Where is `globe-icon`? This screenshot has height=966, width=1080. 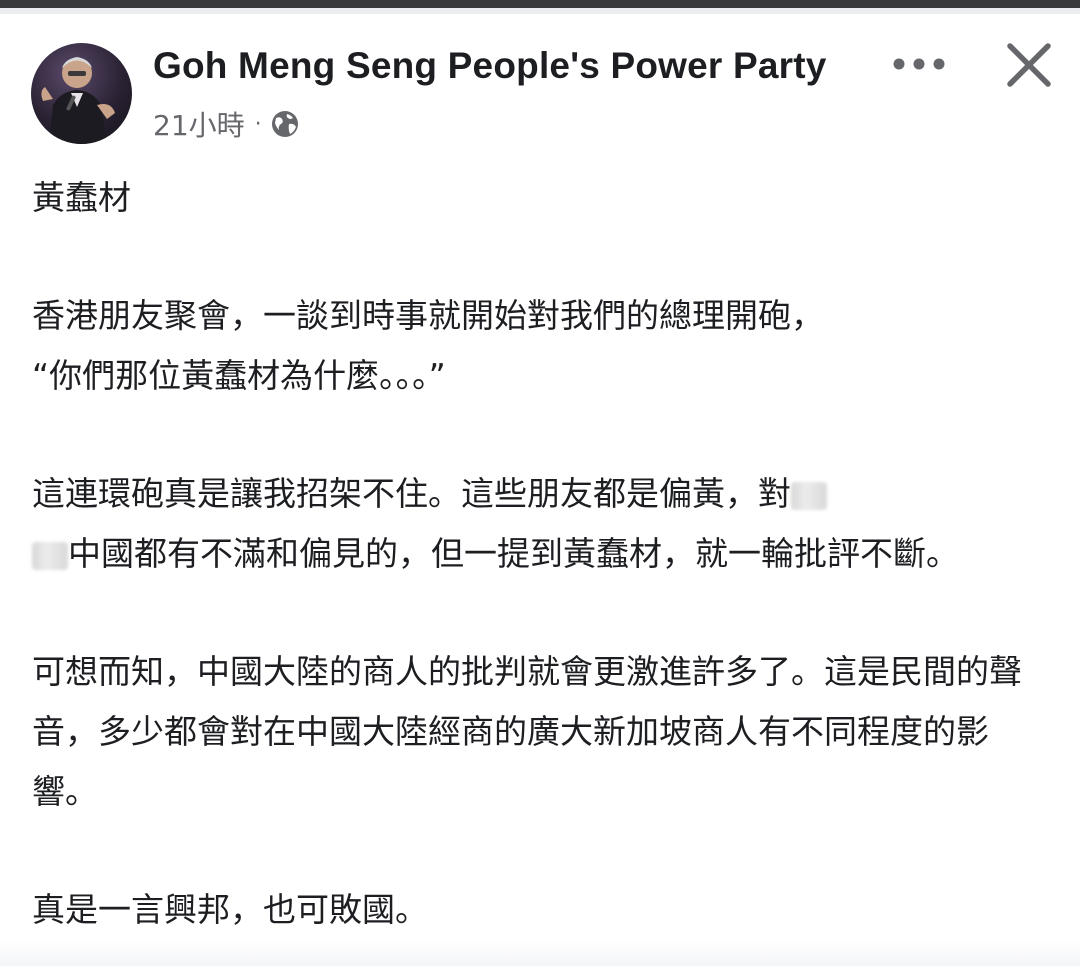
globe-icon is located at coordinates (285, 124).